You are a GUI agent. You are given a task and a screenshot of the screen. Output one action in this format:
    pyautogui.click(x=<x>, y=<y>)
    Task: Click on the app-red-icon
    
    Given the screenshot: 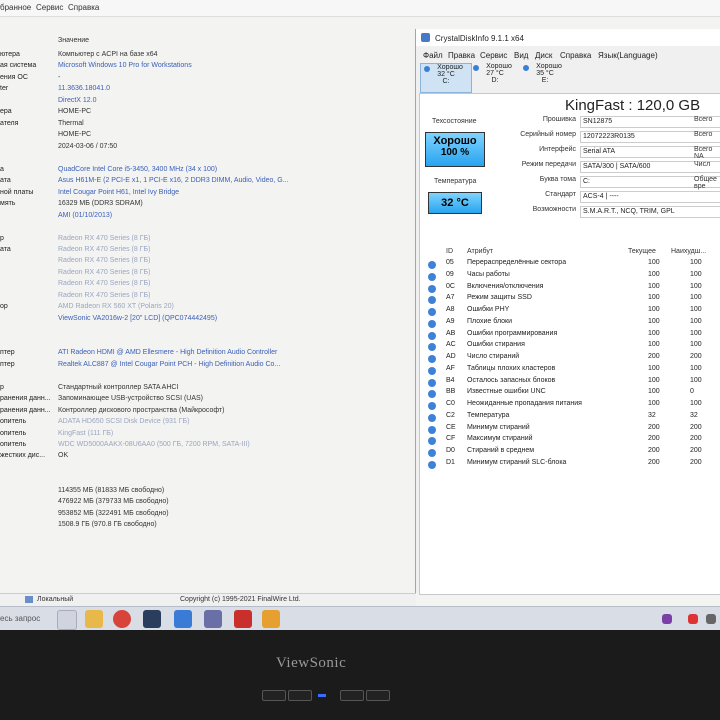 What is the action you would take?
    pyautogui.click(x=243, y=619)
    